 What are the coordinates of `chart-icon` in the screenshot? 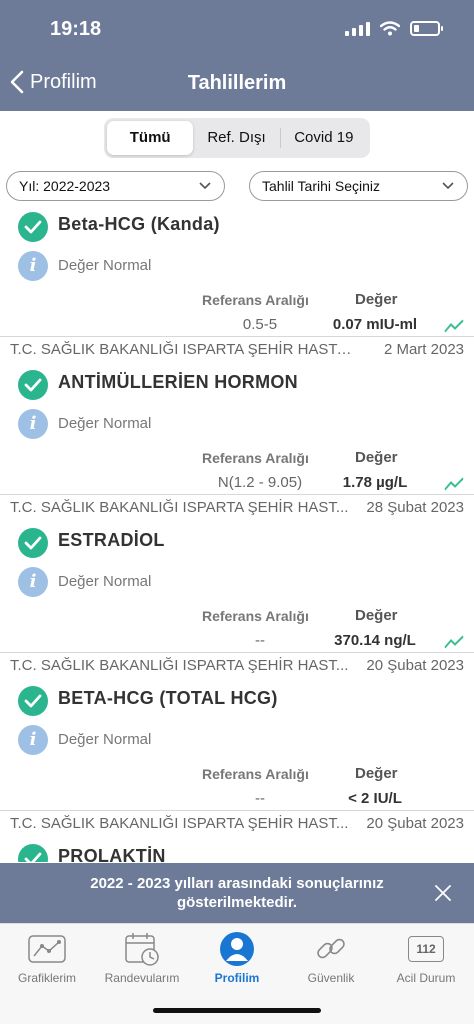 It's located at (47, 949).